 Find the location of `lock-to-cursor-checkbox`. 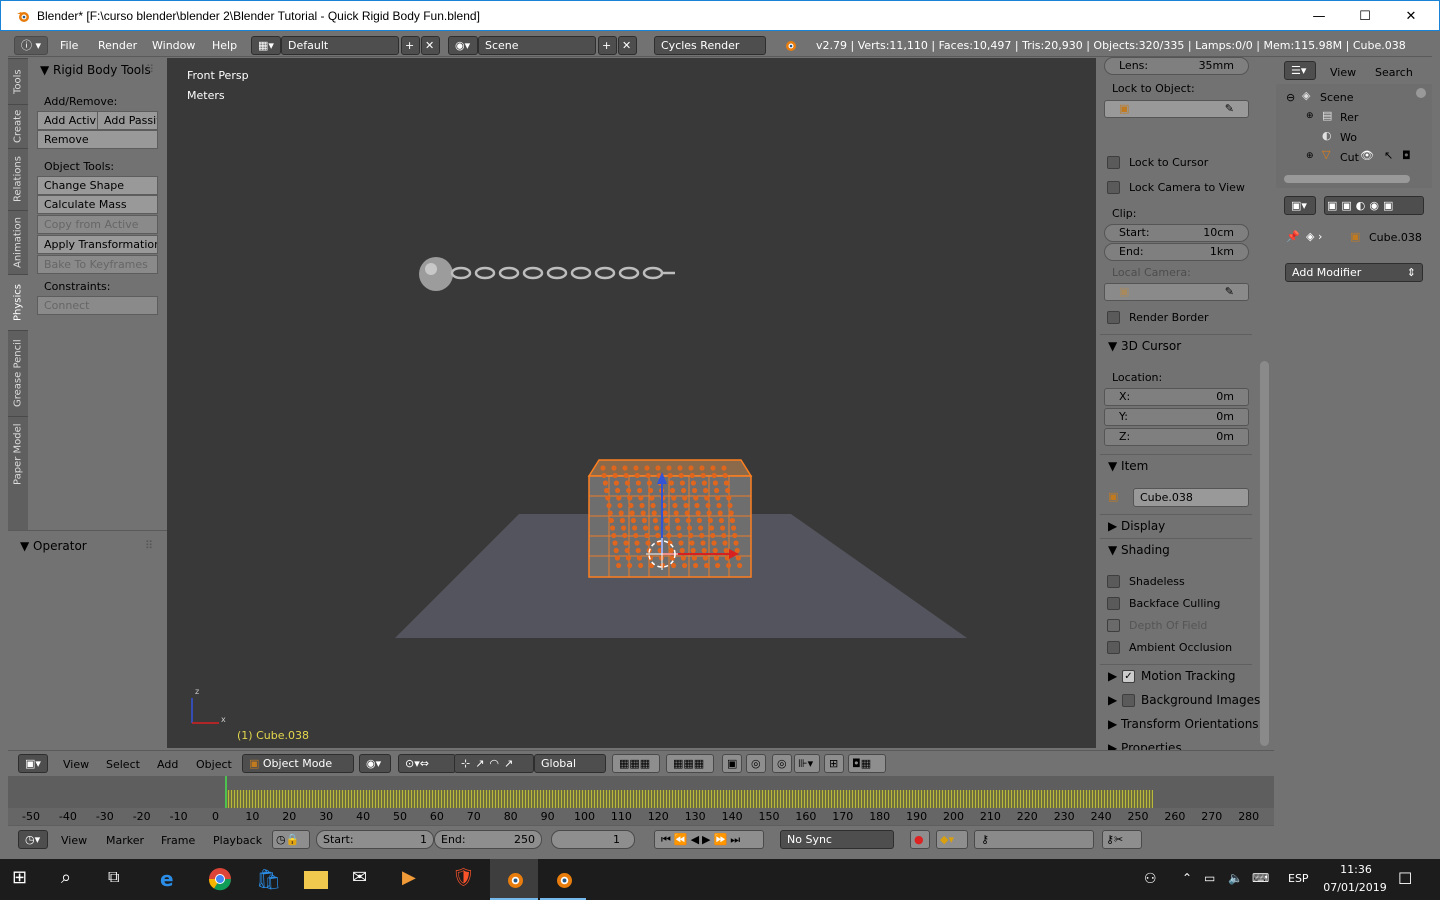

lock-to-cursor-checkbox is located at coordinates (1113, 162).